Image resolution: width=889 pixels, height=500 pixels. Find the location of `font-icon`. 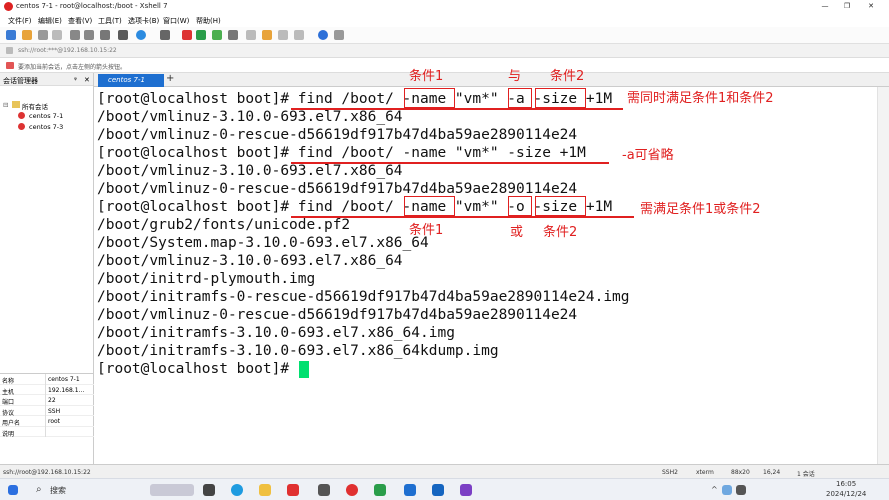

font-icon is located at coordinates (165, 35).